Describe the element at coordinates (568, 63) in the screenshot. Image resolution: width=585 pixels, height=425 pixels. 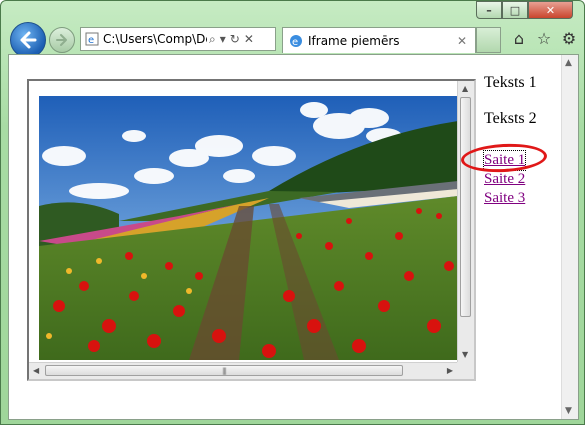
I see `scroll-up-icon: ▲` at that location.